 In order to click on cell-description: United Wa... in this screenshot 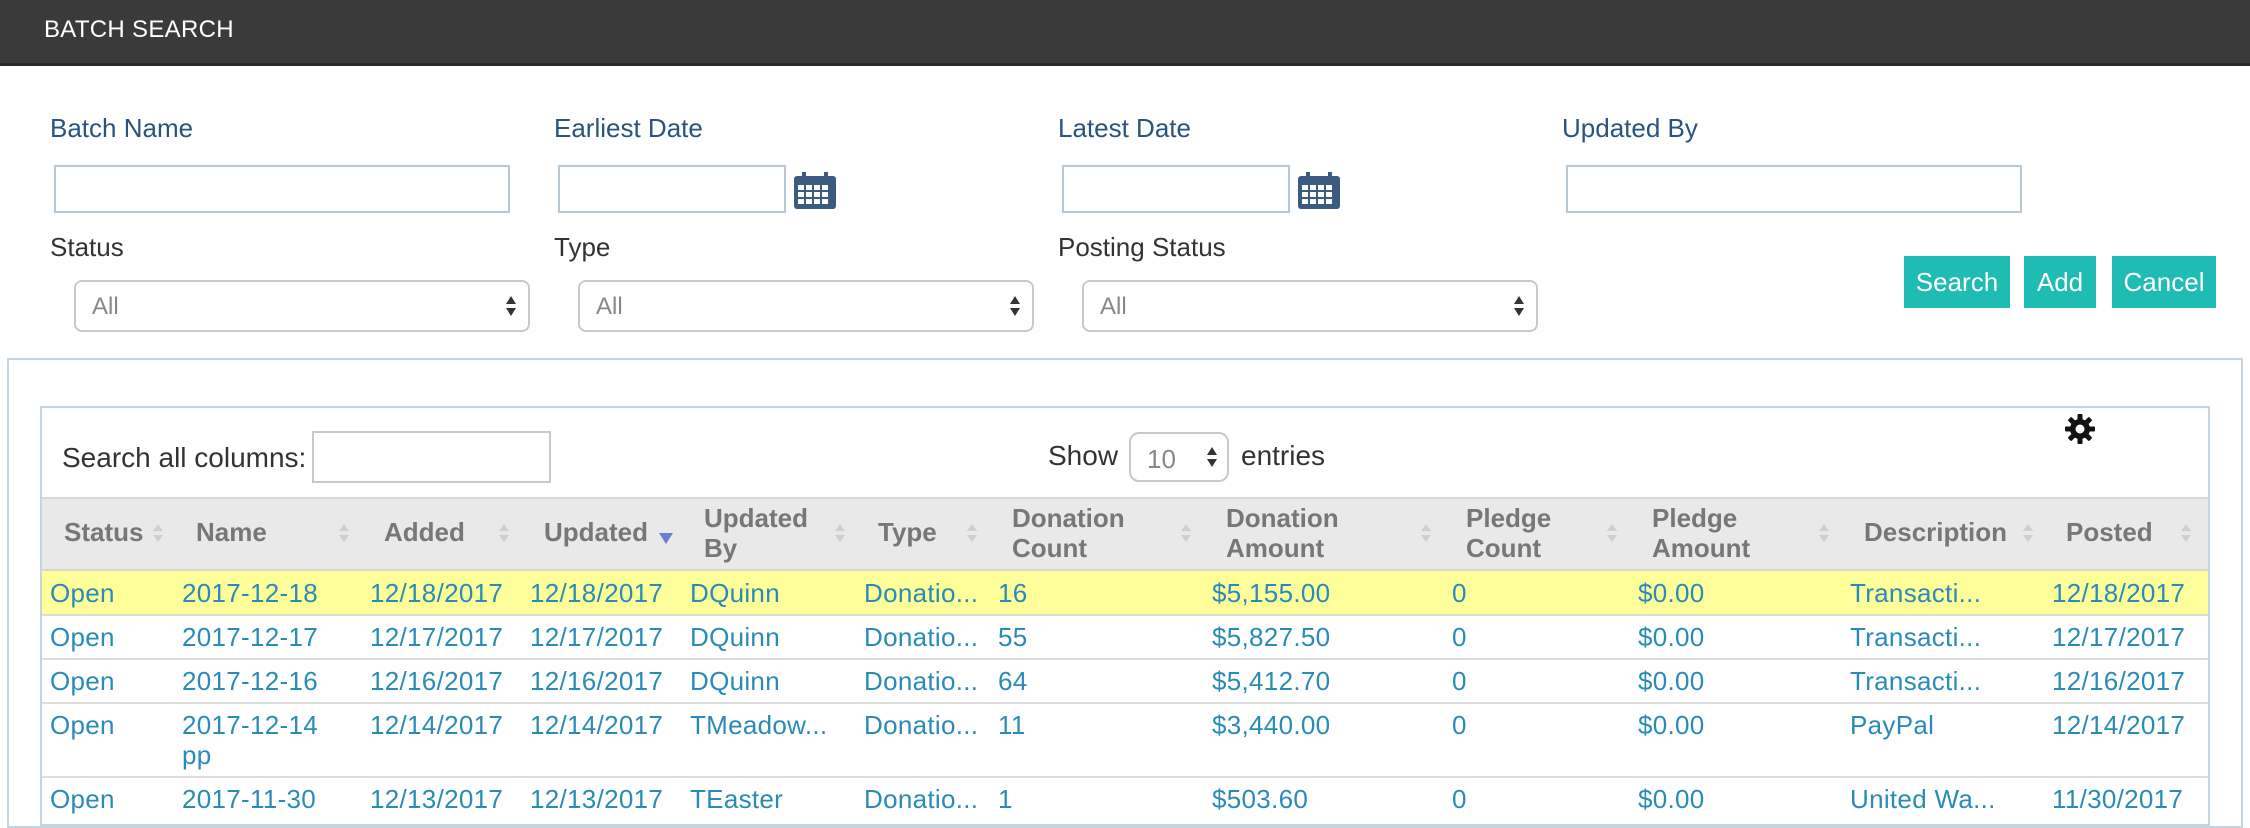, I will do `click(1923, 799)`.